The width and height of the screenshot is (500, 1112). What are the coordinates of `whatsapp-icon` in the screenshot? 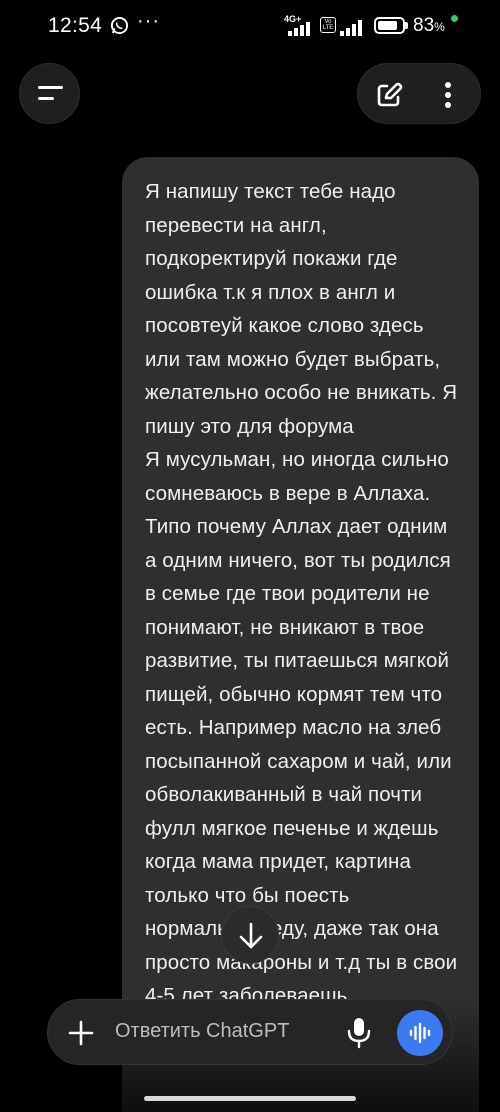 It's located at (119, 25).